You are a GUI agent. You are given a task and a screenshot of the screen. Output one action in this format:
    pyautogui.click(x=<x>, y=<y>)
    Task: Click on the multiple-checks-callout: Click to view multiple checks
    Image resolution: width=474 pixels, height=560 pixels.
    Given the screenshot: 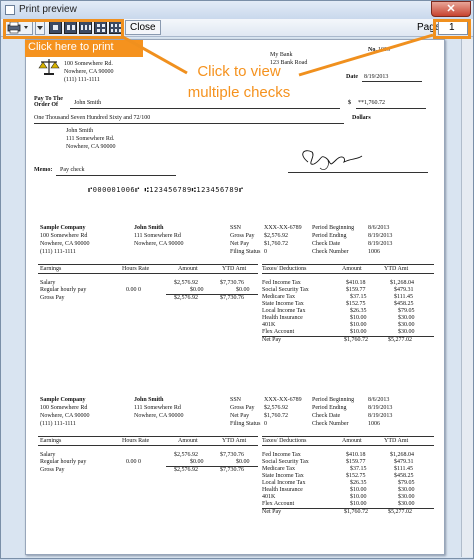 What is the action you would take?
    pyautogui.click(x=239, y=82)
    